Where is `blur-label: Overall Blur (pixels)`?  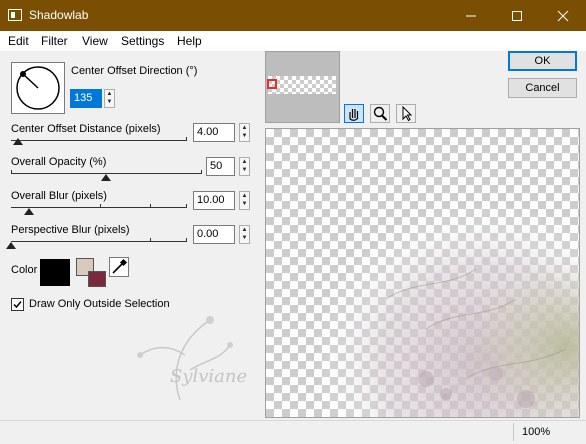 blur-label: Overall Blur (pixels) is located at coordinates (59, 196).